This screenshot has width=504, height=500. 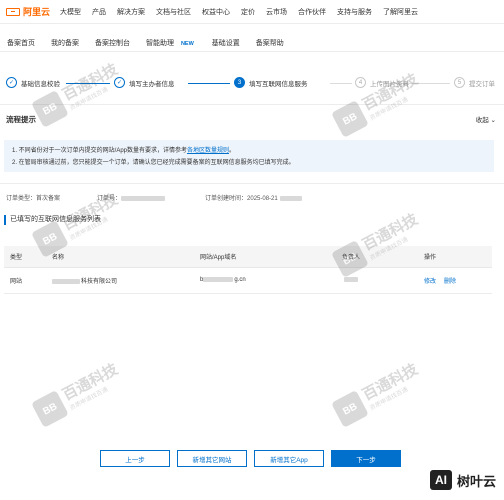 I want to click on nav-item-support: 支持与服务, so click(x=354, y=12).